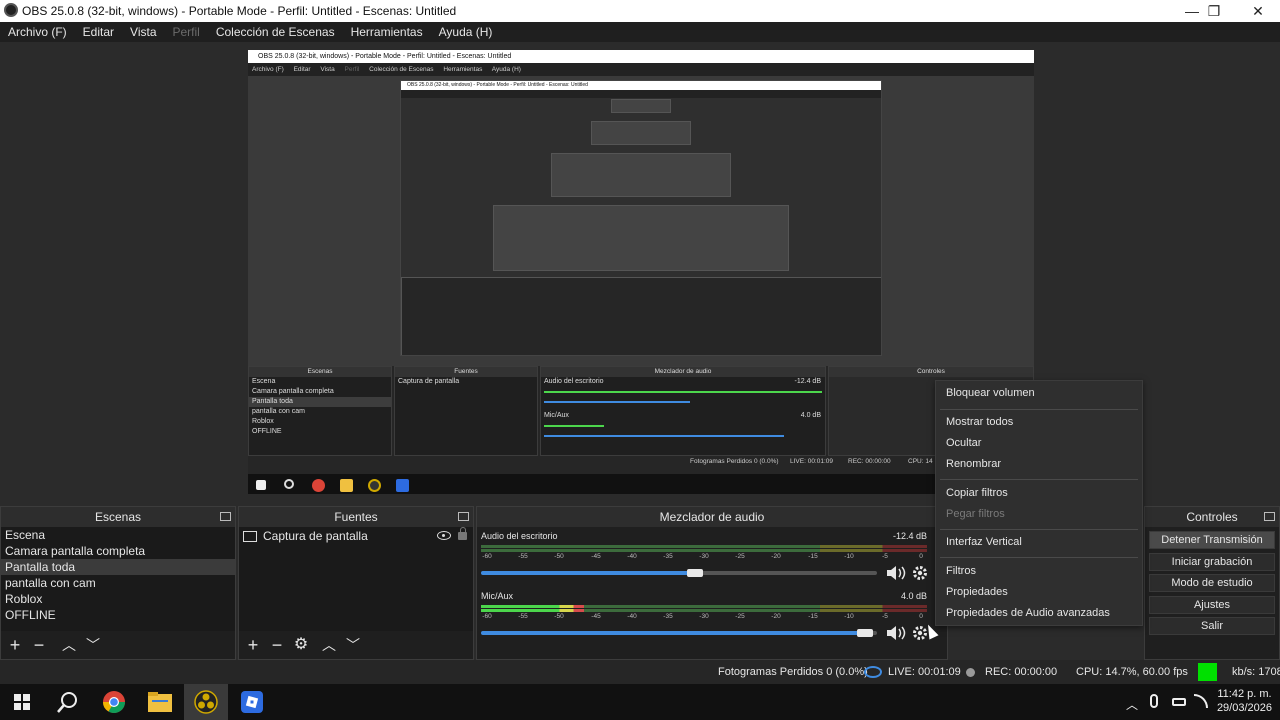  Describe the element at coordinates (1021, 672) in the screenshot. I see `rec-time: REC: 00:00:00` at that location.